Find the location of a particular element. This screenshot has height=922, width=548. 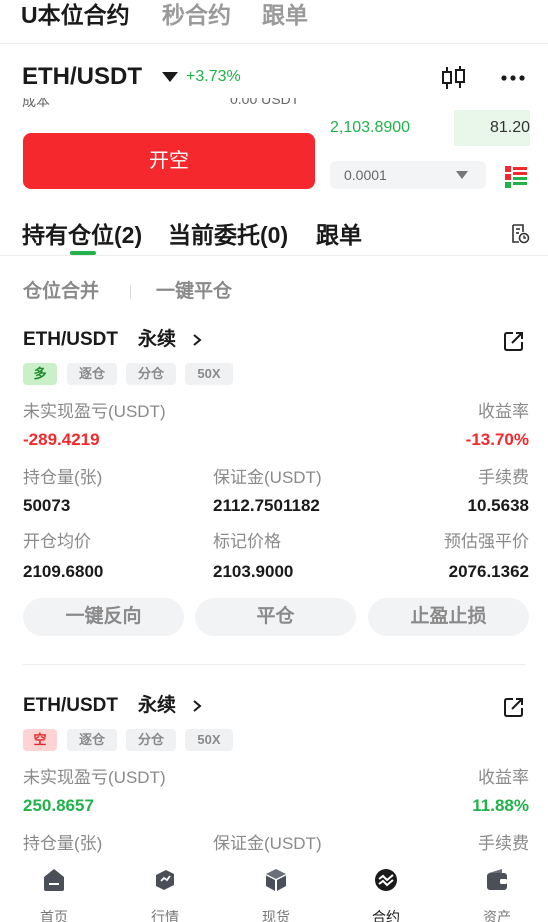

entry-price-label: 开仓均价 is located at coordinates (57, 541).